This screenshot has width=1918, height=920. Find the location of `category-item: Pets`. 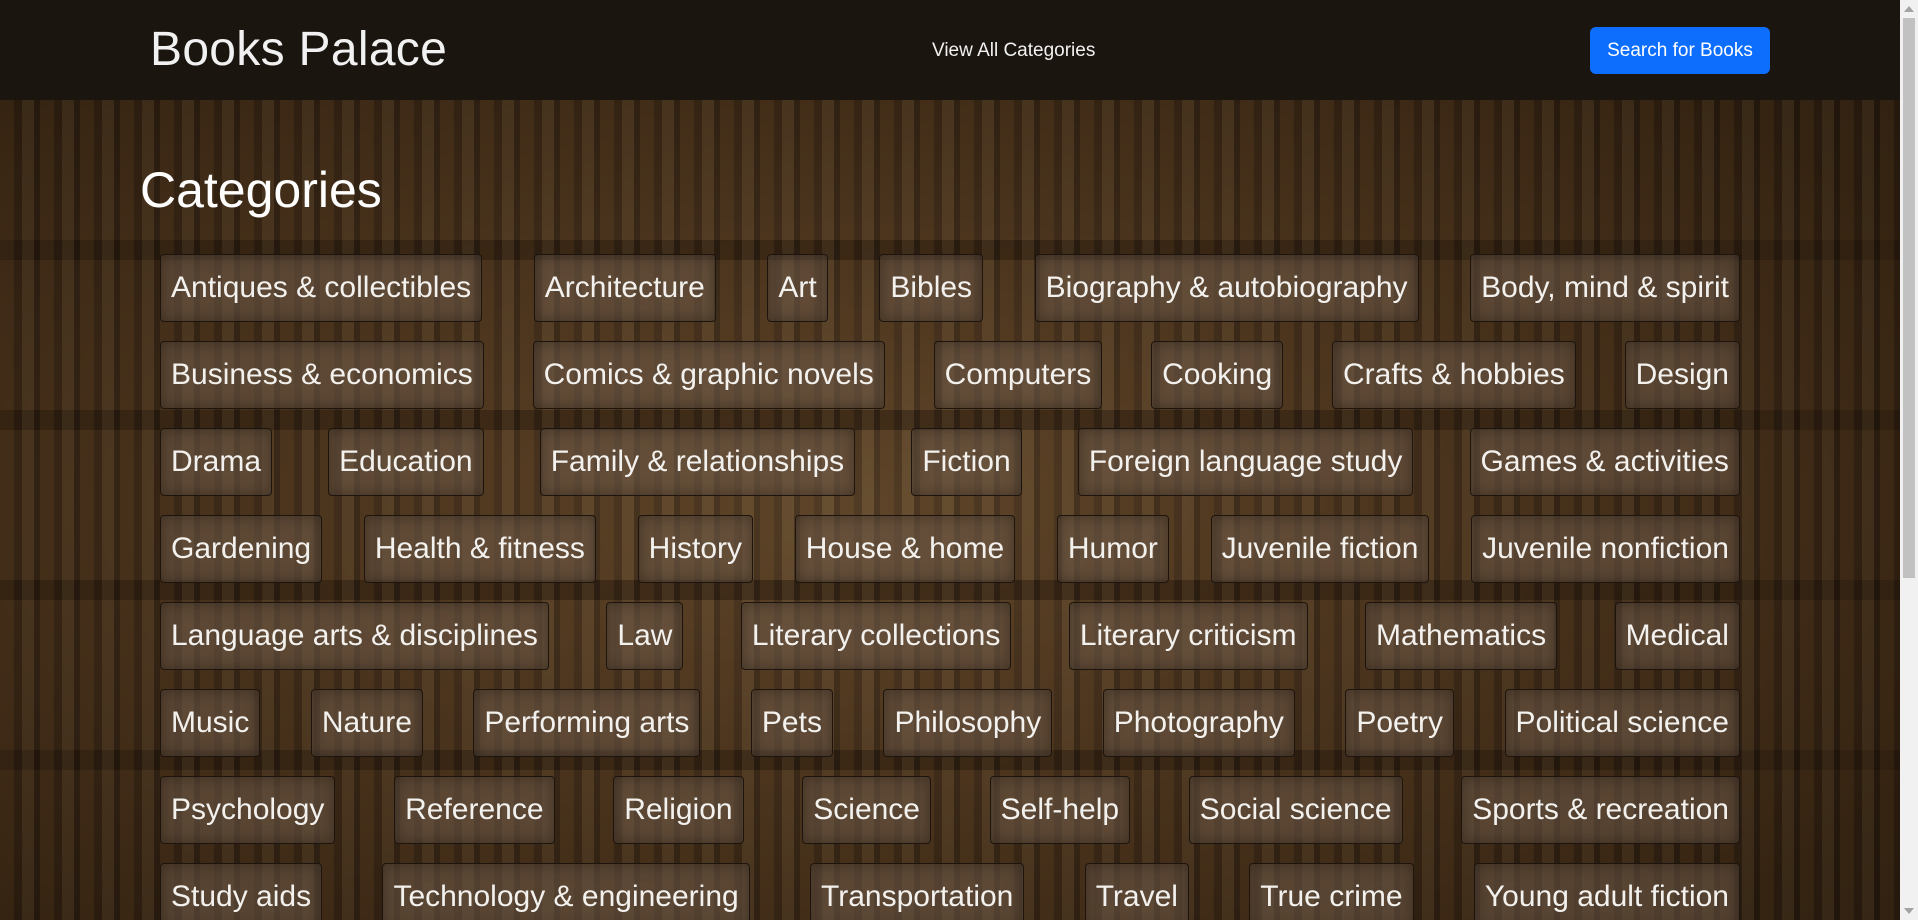

category-item: Pets is located at coordinates (791, 723).